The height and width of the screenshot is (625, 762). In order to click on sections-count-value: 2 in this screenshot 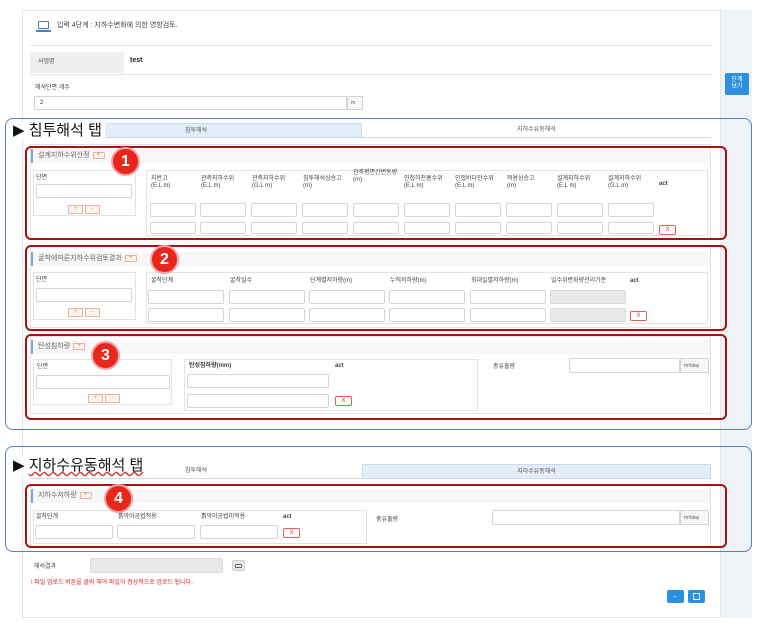, I will do `click(42, 103)`.